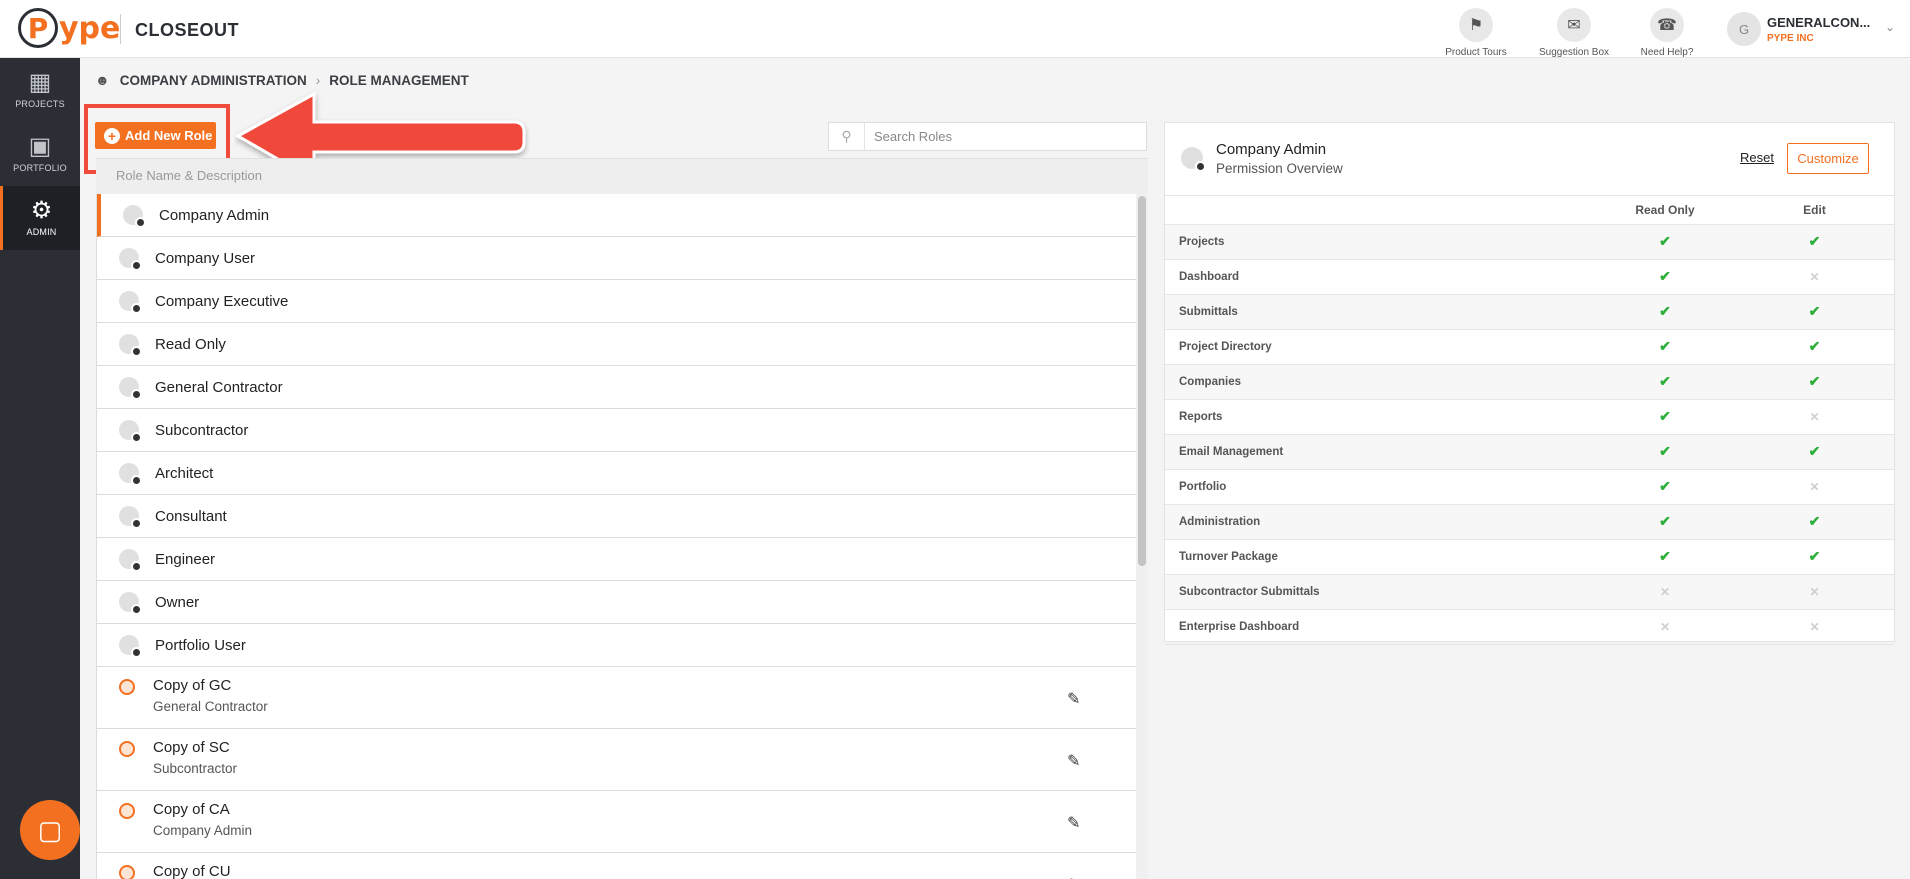 The width and height of the screenshot is (1910, 879). I want to click on role-row-company-admin: Company Admin, so click(616, 215).